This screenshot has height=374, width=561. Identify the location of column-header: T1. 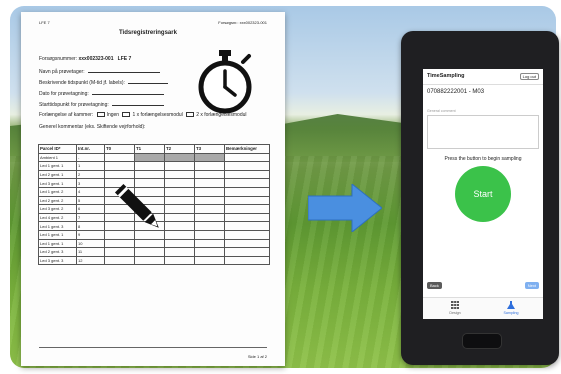
(149, 149).